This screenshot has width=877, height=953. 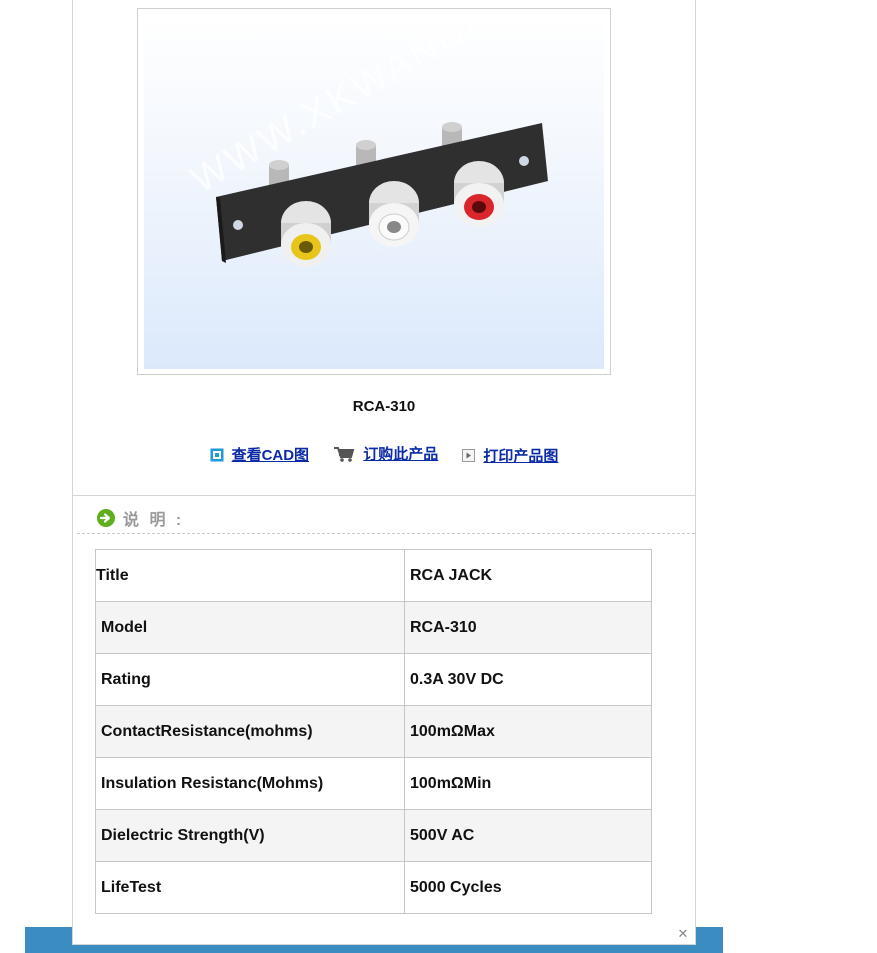 I want to click on view-cad-link: 查看CAD图, so click(x=271, y=454).